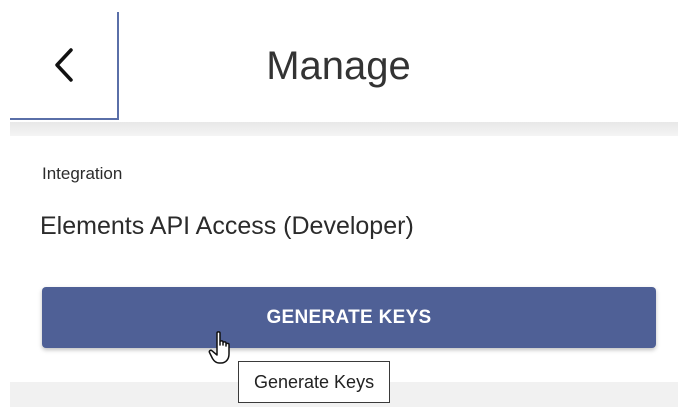 Image resolution: width=678 pixels, height=407 pixels. What do you see at coordinates (82, 173) in the screenshot?
I see `integration-label: Integration` at bounding box center [82, 173].